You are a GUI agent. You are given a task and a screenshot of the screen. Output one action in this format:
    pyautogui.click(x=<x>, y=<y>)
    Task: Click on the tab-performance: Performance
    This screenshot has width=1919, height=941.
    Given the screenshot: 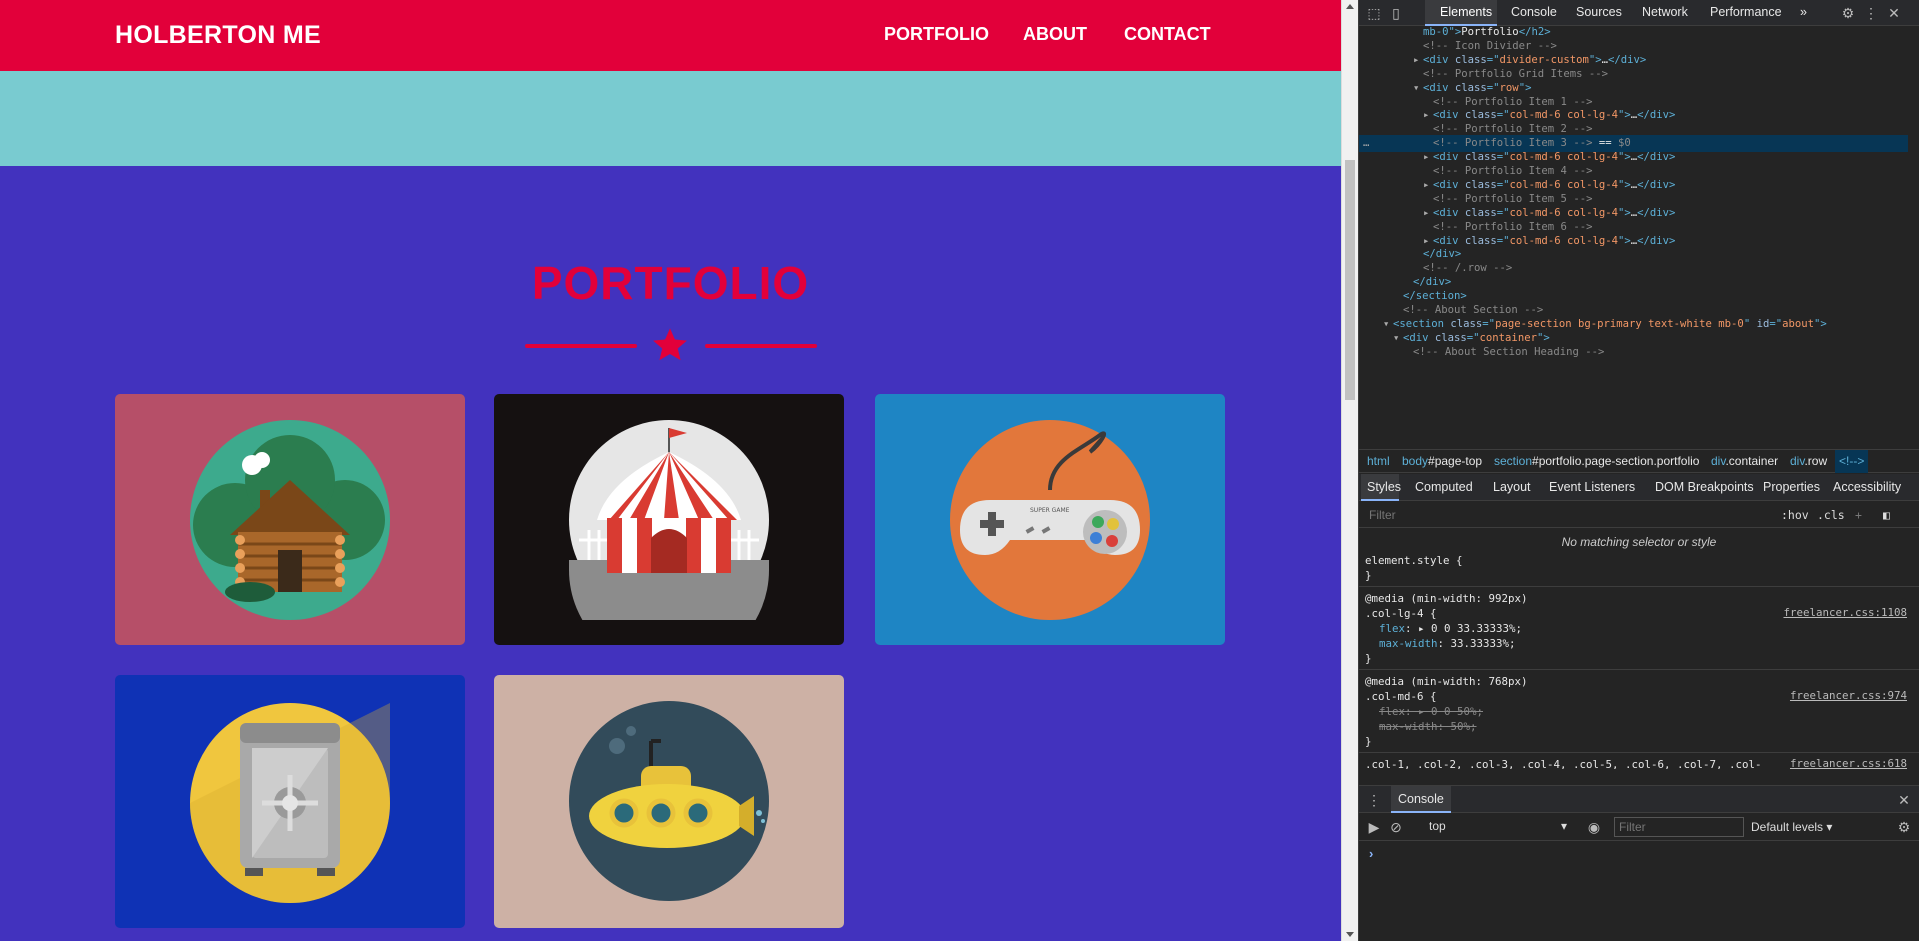 What is the action you would take?
    pyautogui.click(x=1746, y=12)
    